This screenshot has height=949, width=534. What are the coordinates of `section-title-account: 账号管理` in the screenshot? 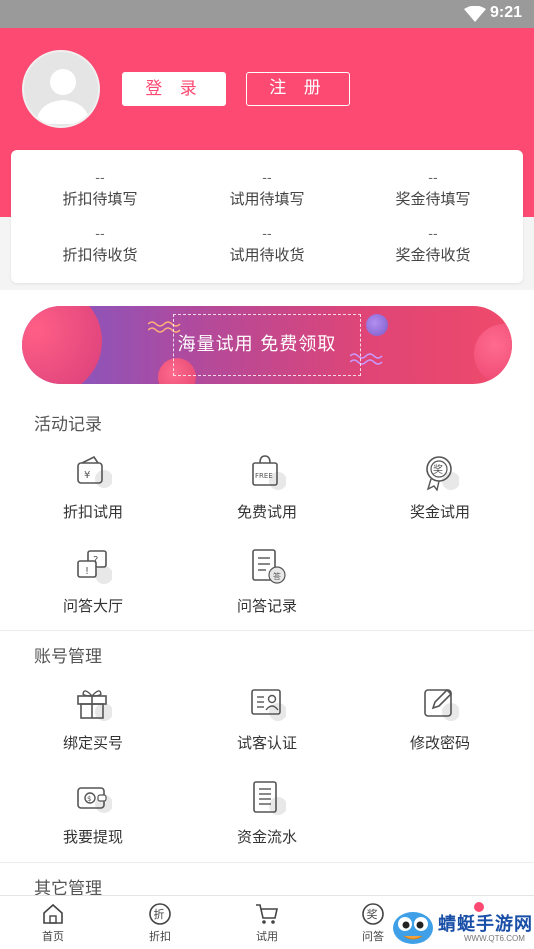 It's located at (68, 657).